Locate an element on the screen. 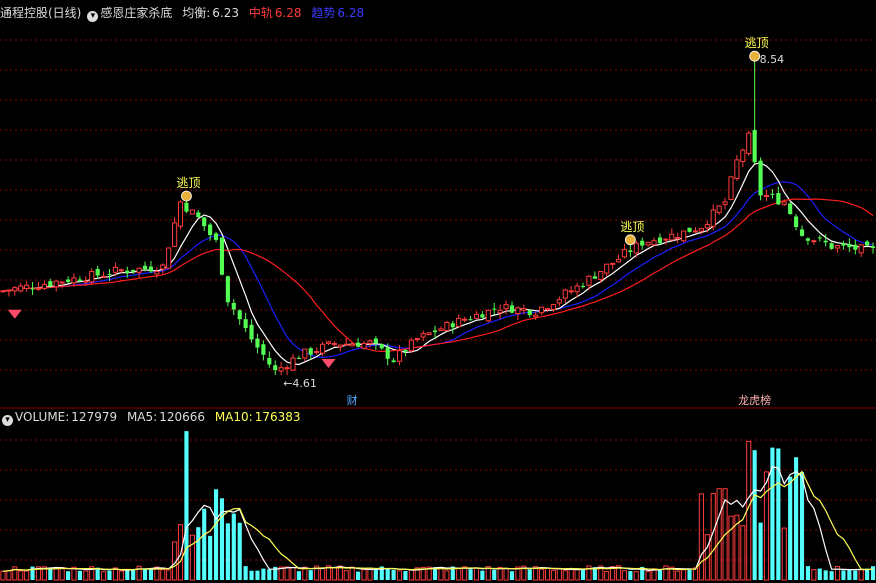 The width and height of the screenshot is (876, 583). trend-value: 6.28 is located at coordinates (351, 13).